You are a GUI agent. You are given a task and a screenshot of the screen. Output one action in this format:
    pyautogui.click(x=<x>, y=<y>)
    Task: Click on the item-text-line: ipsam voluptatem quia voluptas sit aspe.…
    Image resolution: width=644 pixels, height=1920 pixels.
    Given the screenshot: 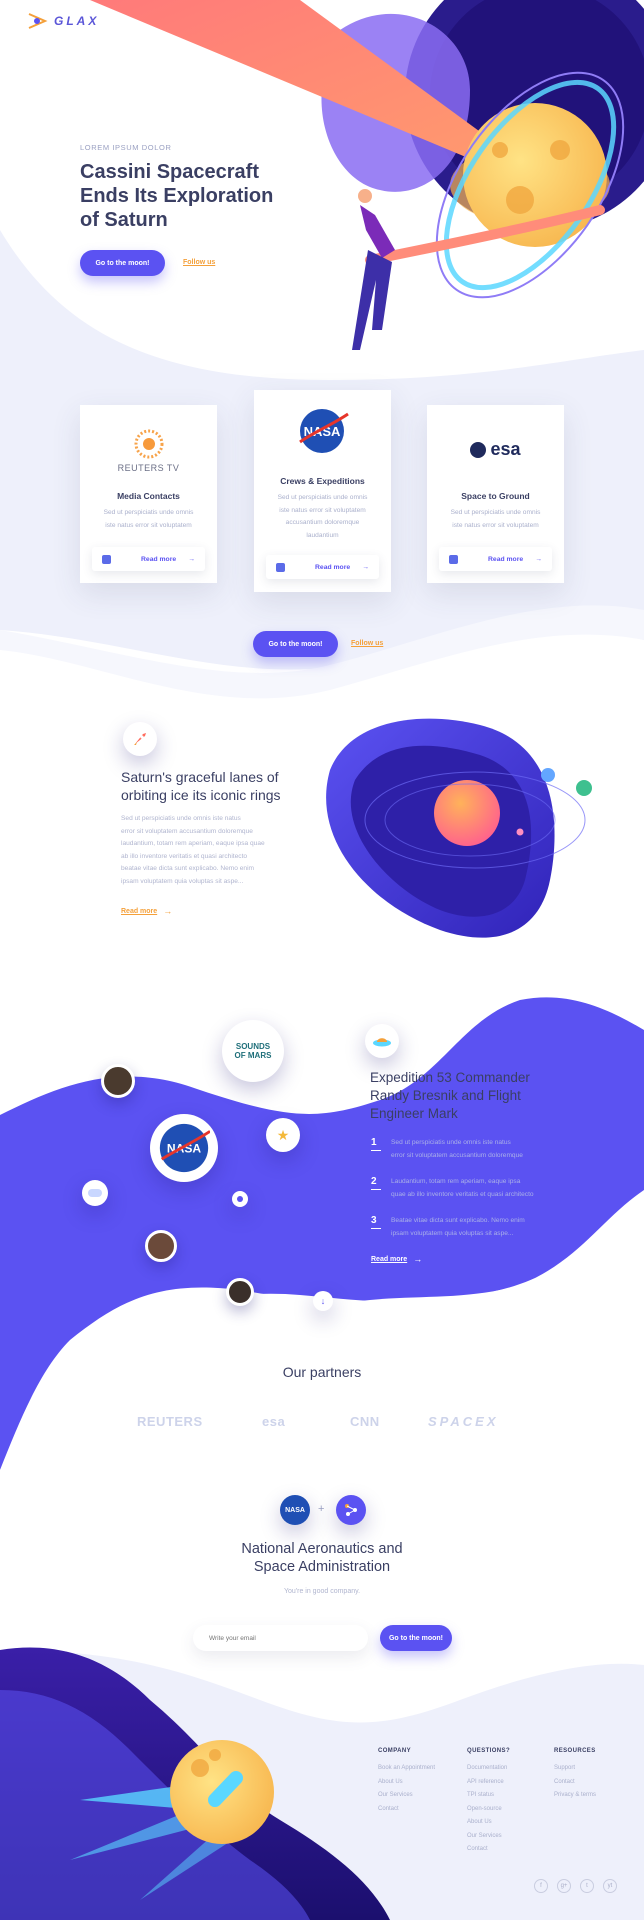 What is the action you would take?
    pyautogui.click(x=452, y=1233)
    